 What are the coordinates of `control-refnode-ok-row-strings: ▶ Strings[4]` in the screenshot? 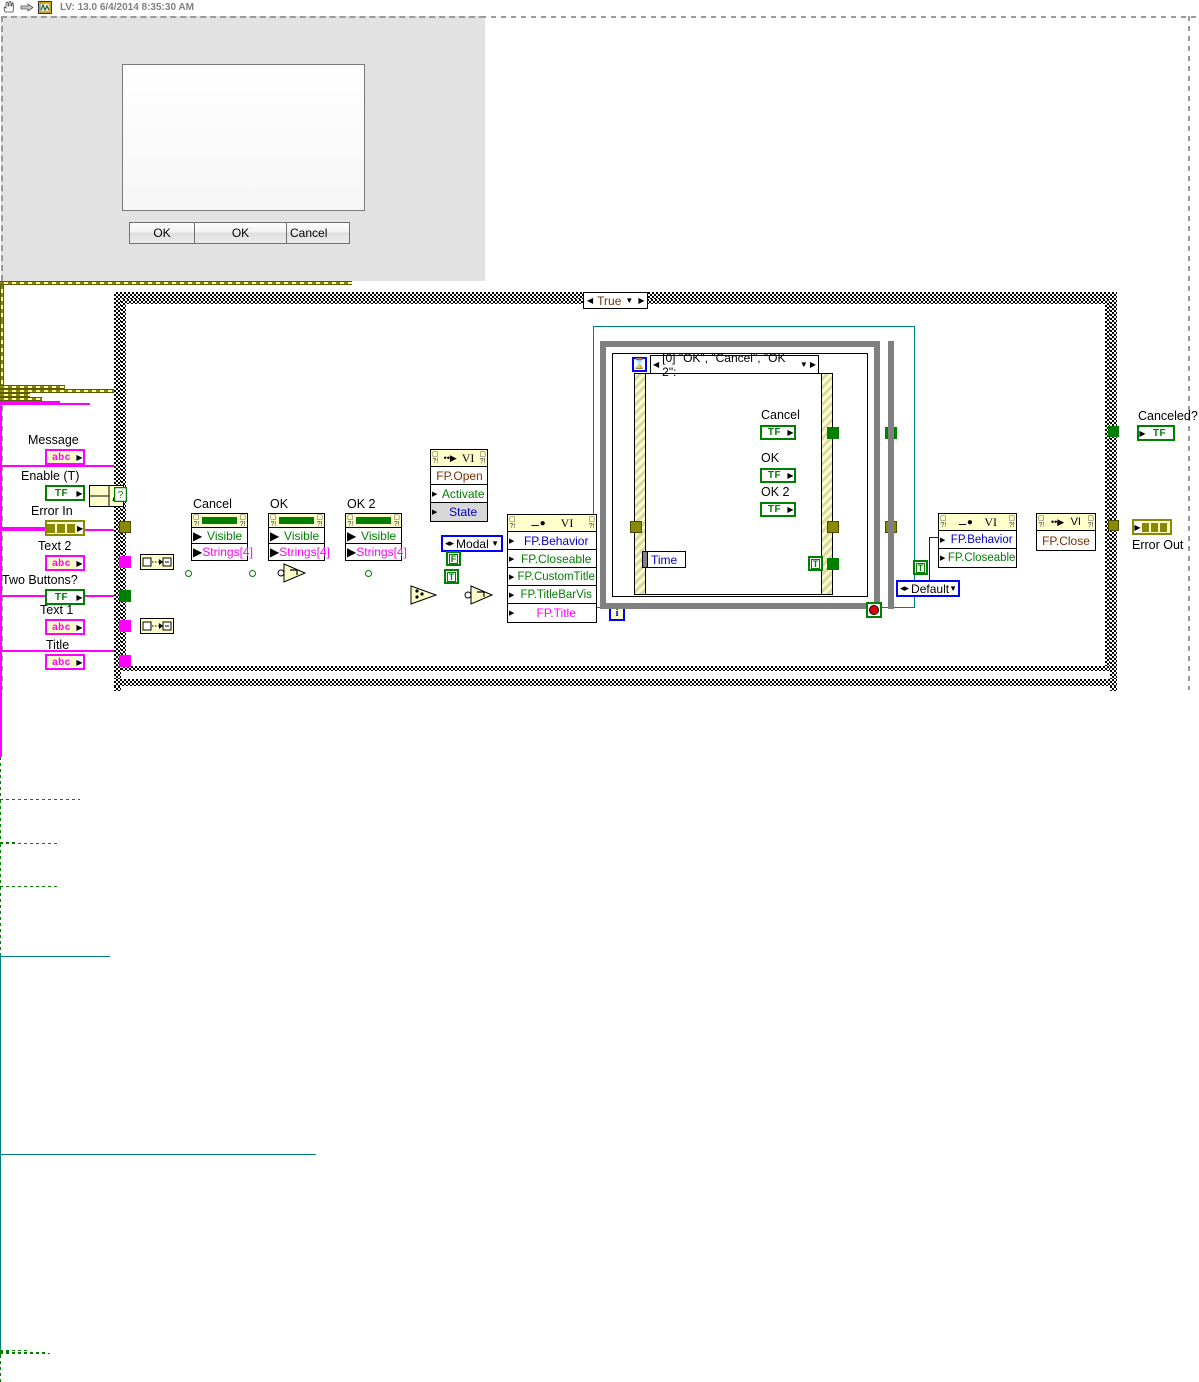 It's located at (299, 552).